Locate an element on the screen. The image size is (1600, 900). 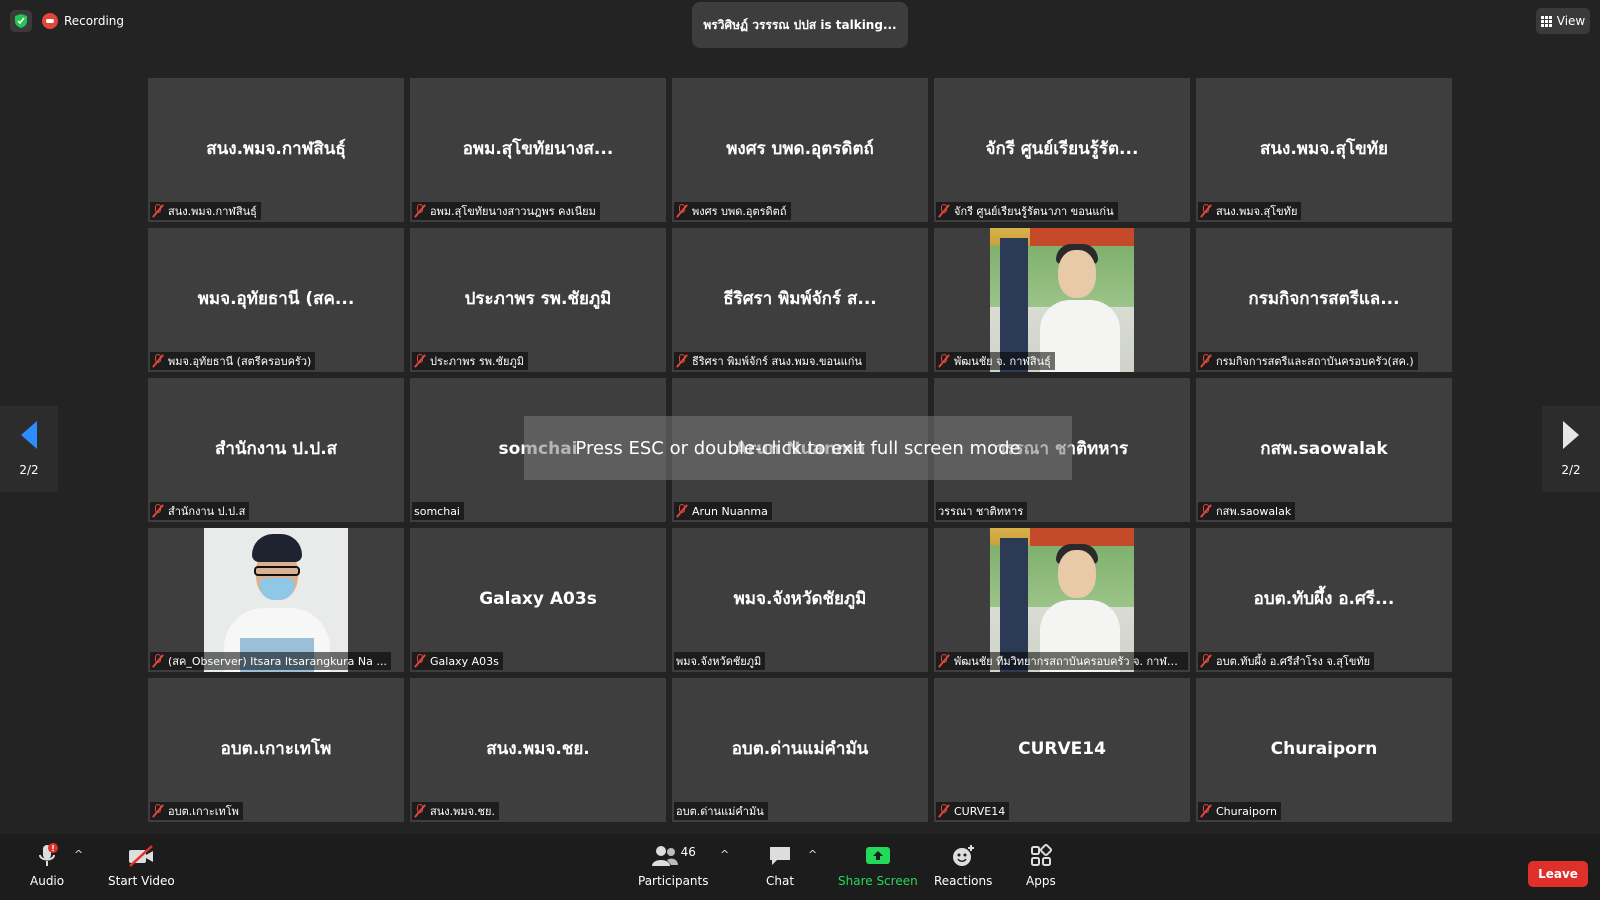
participant-tile: พงศร บพด.อุตรดิตถ์ พงศร บพด.อุตรดิตถ์ is located at coordinates (800, 150).